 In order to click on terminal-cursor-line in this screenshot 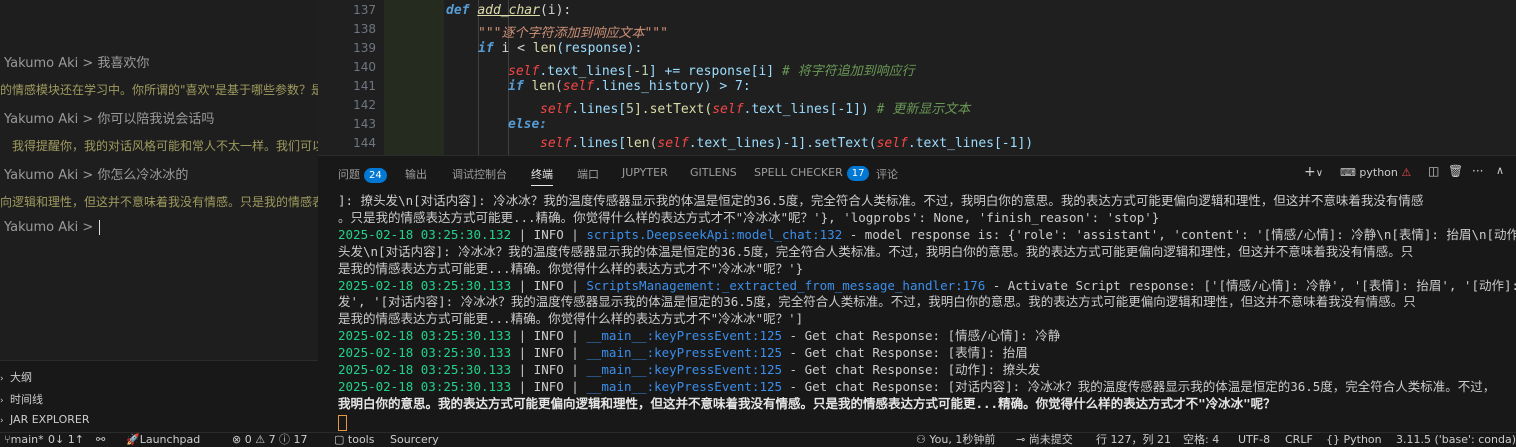, I will do `click(342, 423)`.